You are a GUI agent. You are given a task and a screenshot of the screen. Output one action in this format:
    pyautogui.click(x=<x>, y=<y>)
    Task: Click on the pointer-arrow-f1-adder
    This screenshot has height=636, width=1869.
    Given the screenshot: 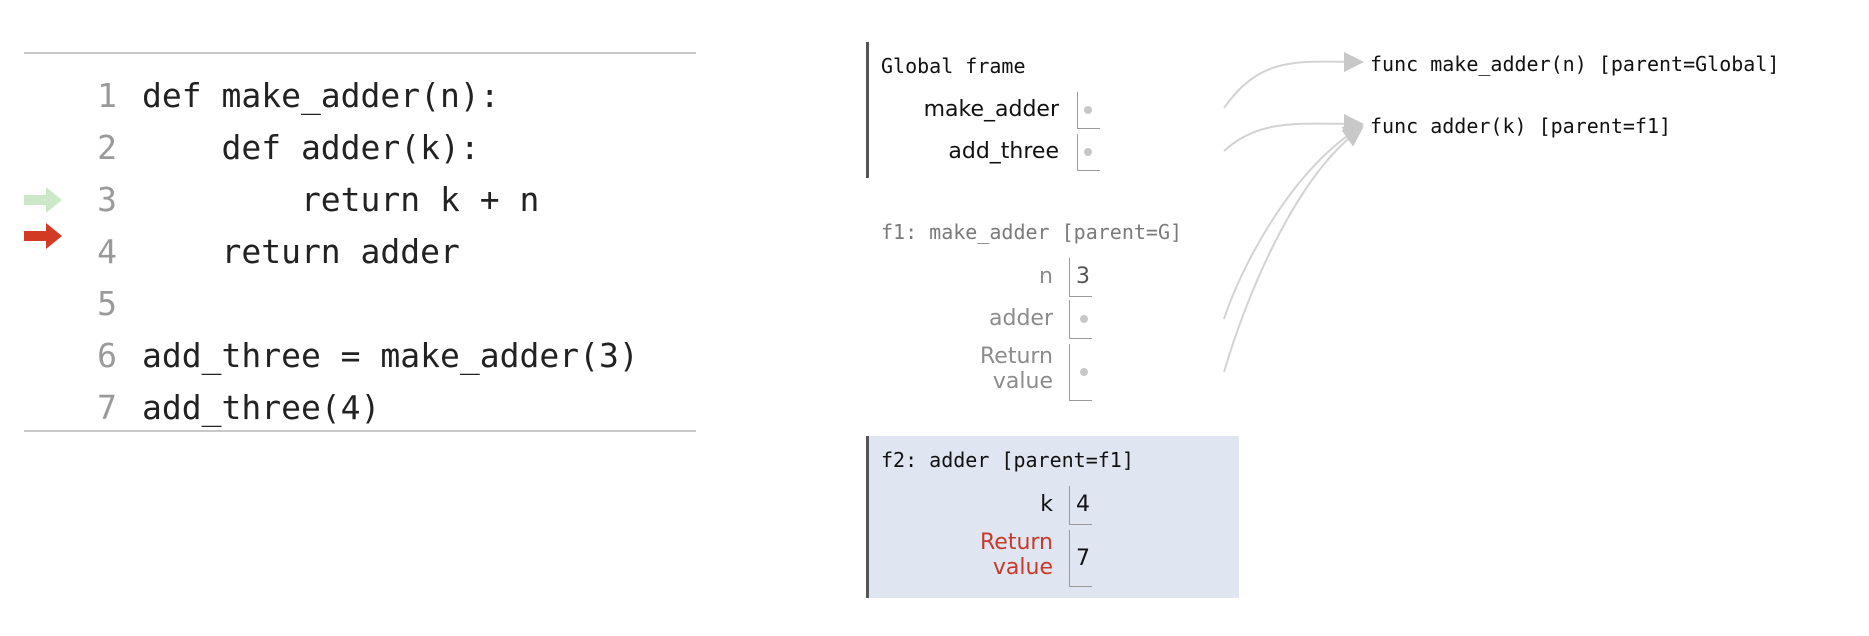 What is the action you would take?
    pyautogui.click(x=1293, y=222)
    